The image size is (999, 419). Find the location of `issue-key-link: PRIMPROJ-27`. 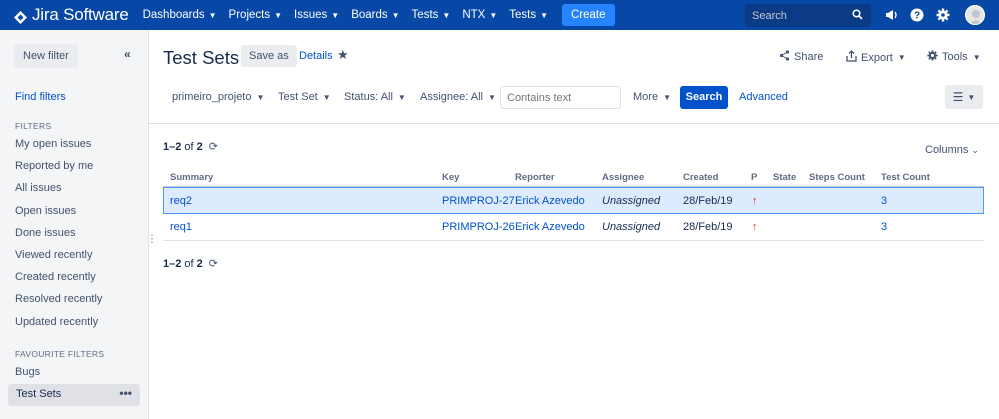

issue-key-link: PRIMPROJ-27 is located at coordinates (478, 201).